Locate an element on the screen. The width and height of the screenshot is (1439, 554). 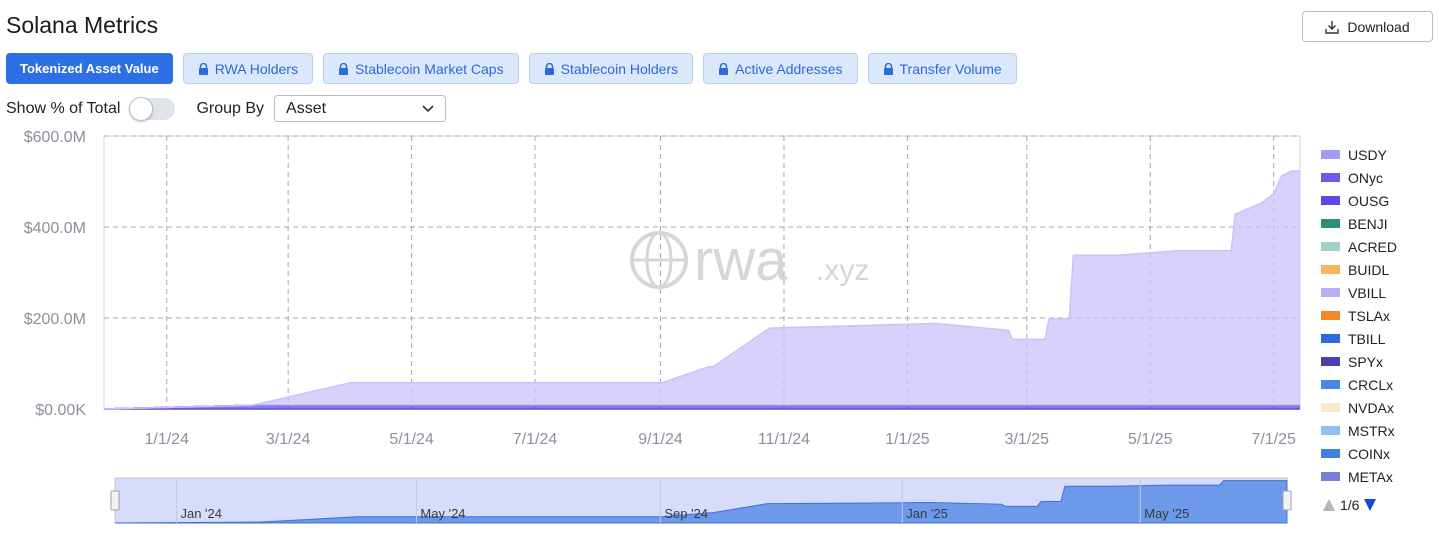
legend-label: NVDAx is located at coordinates (1371, 407).